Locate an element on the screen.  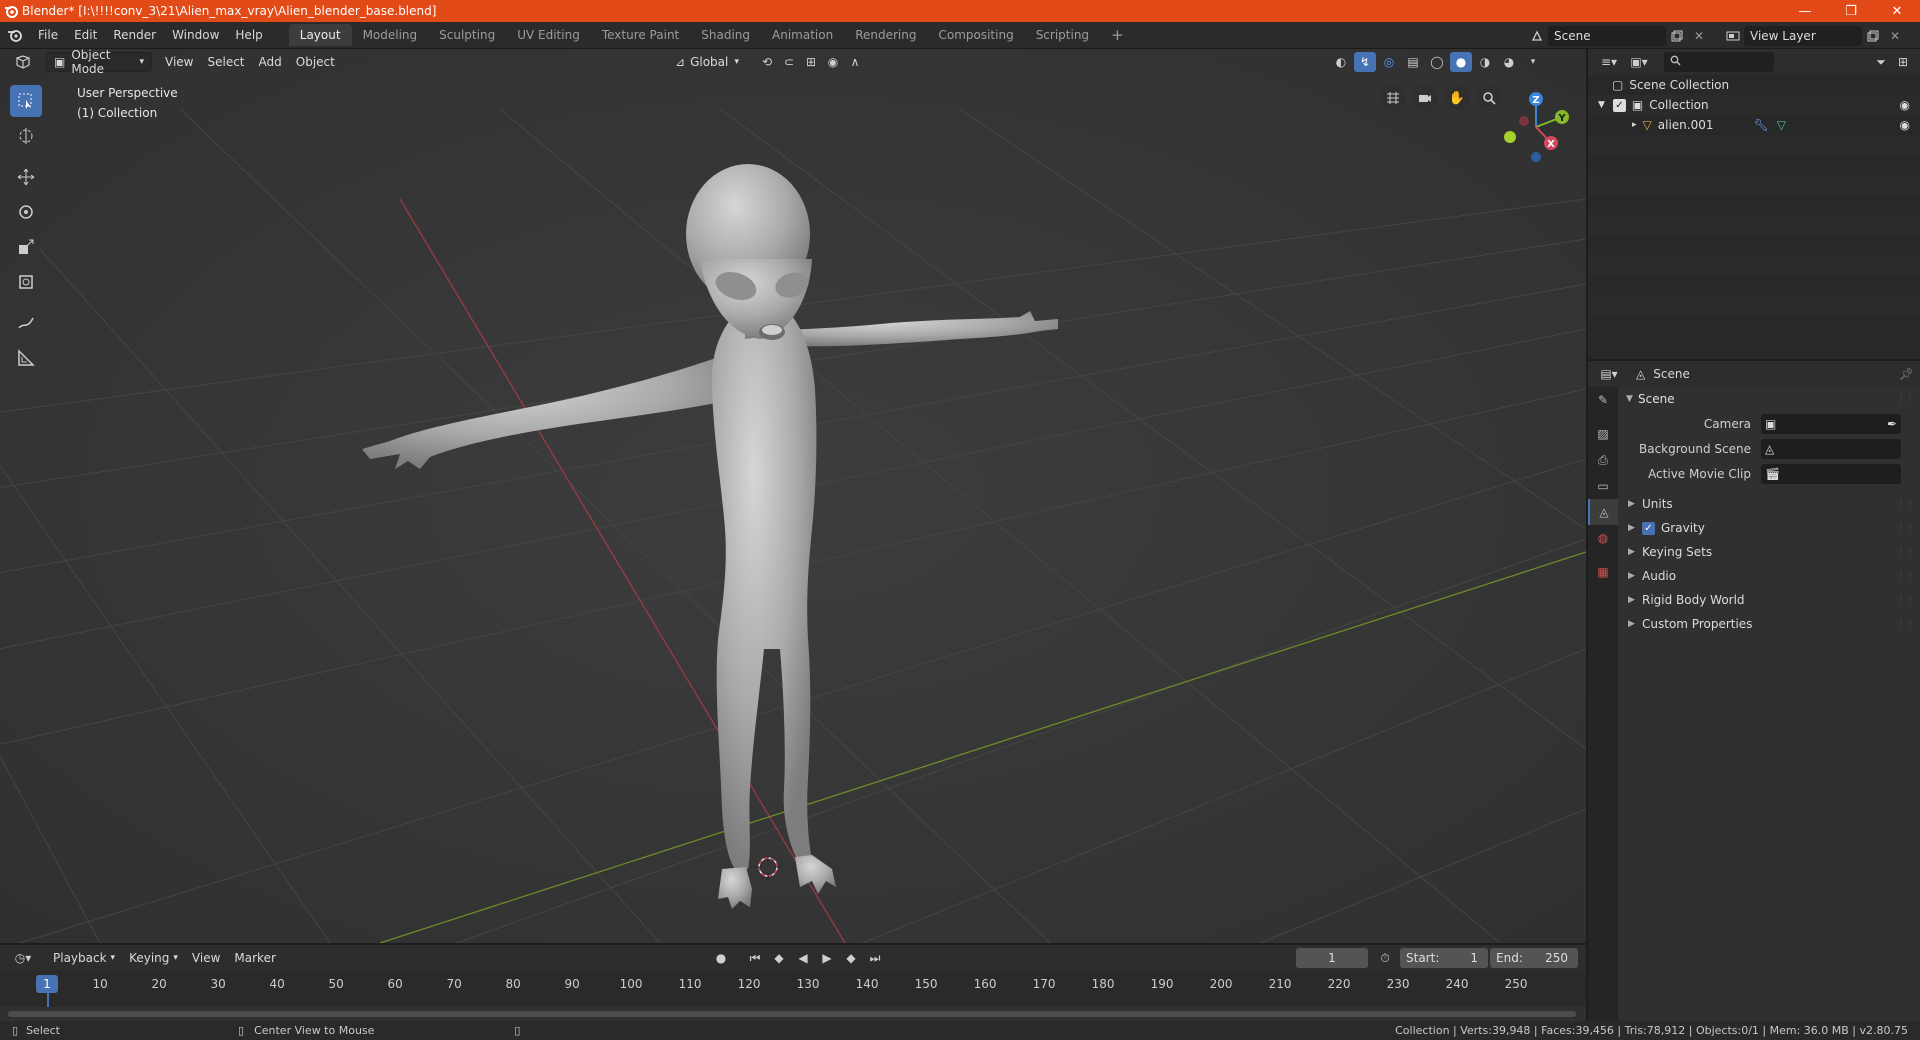
output-tab-icon: ⎙ is located at coordinates (1603, 460).